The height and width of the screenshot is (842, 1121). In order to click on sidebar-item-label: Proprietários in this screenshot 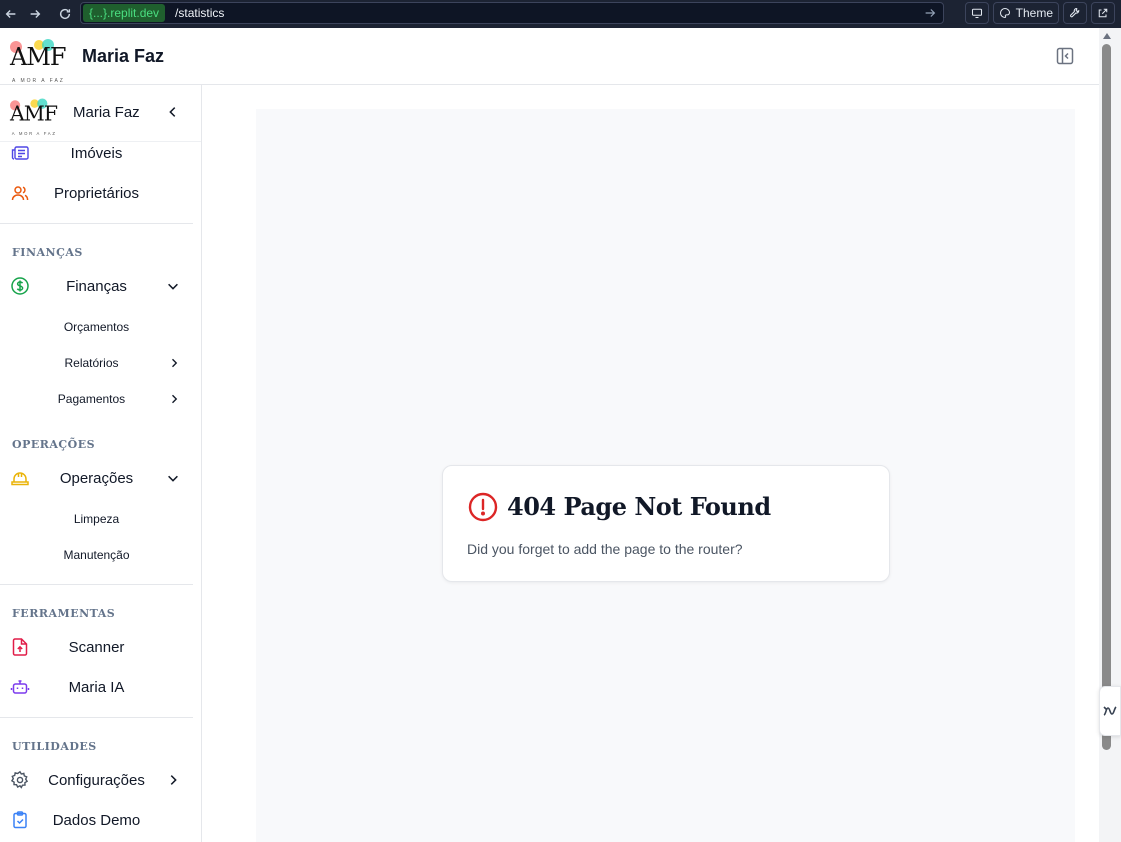, I will do `click(96, 193)`.